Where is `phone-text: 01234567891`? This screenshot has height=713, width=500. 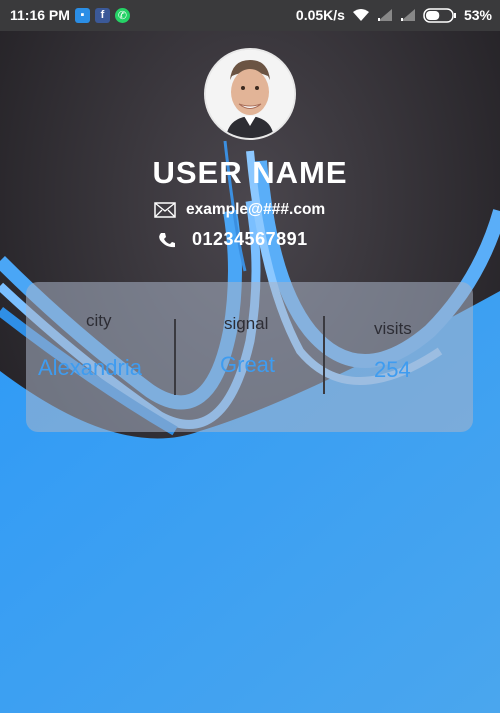 phone-text: 01234567891 is located at coordinates (250, 239).